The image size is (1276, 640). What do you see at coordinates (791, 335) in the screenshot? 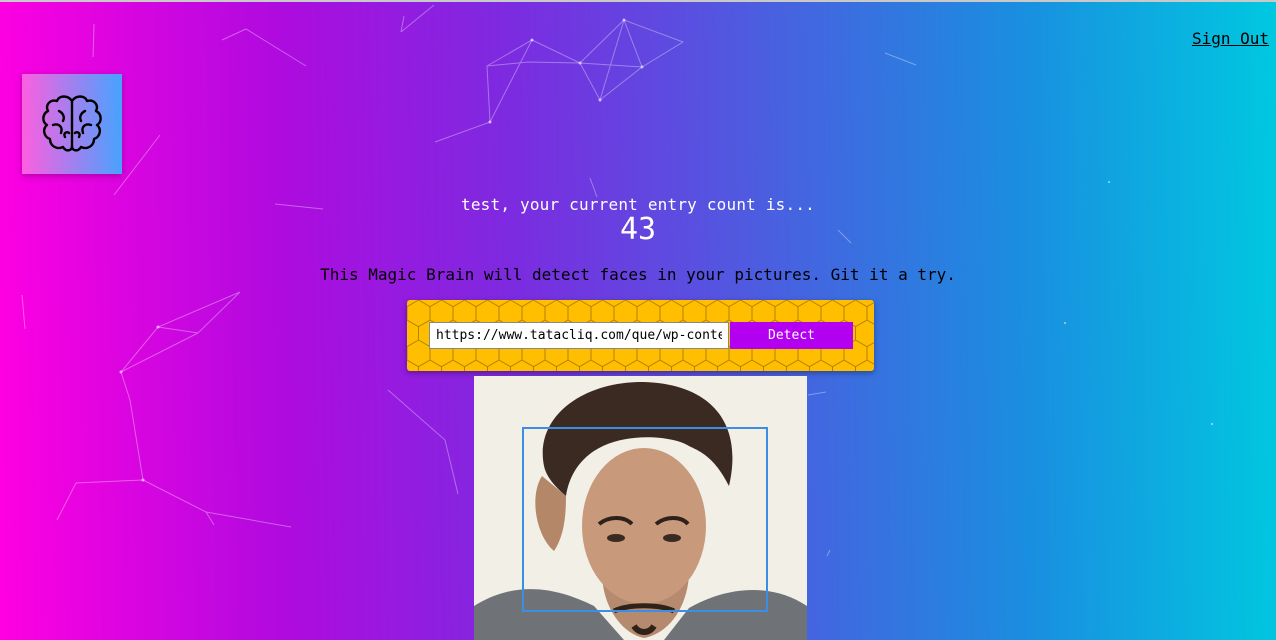
I see `detect-button: Detect` at bounding box center [791, 335].